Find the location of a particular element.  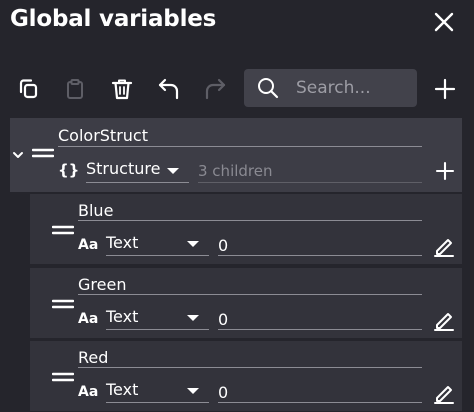

structure-type-icon: {} is located at coordinates (69, 170).